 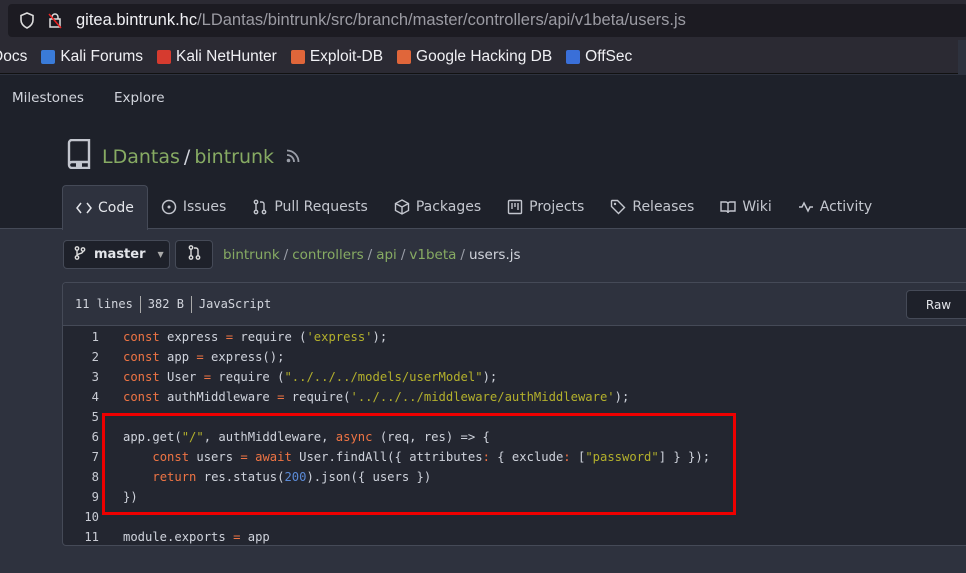 I want to click on repo-owner-link: LDantas, so click(x=141, y=157).